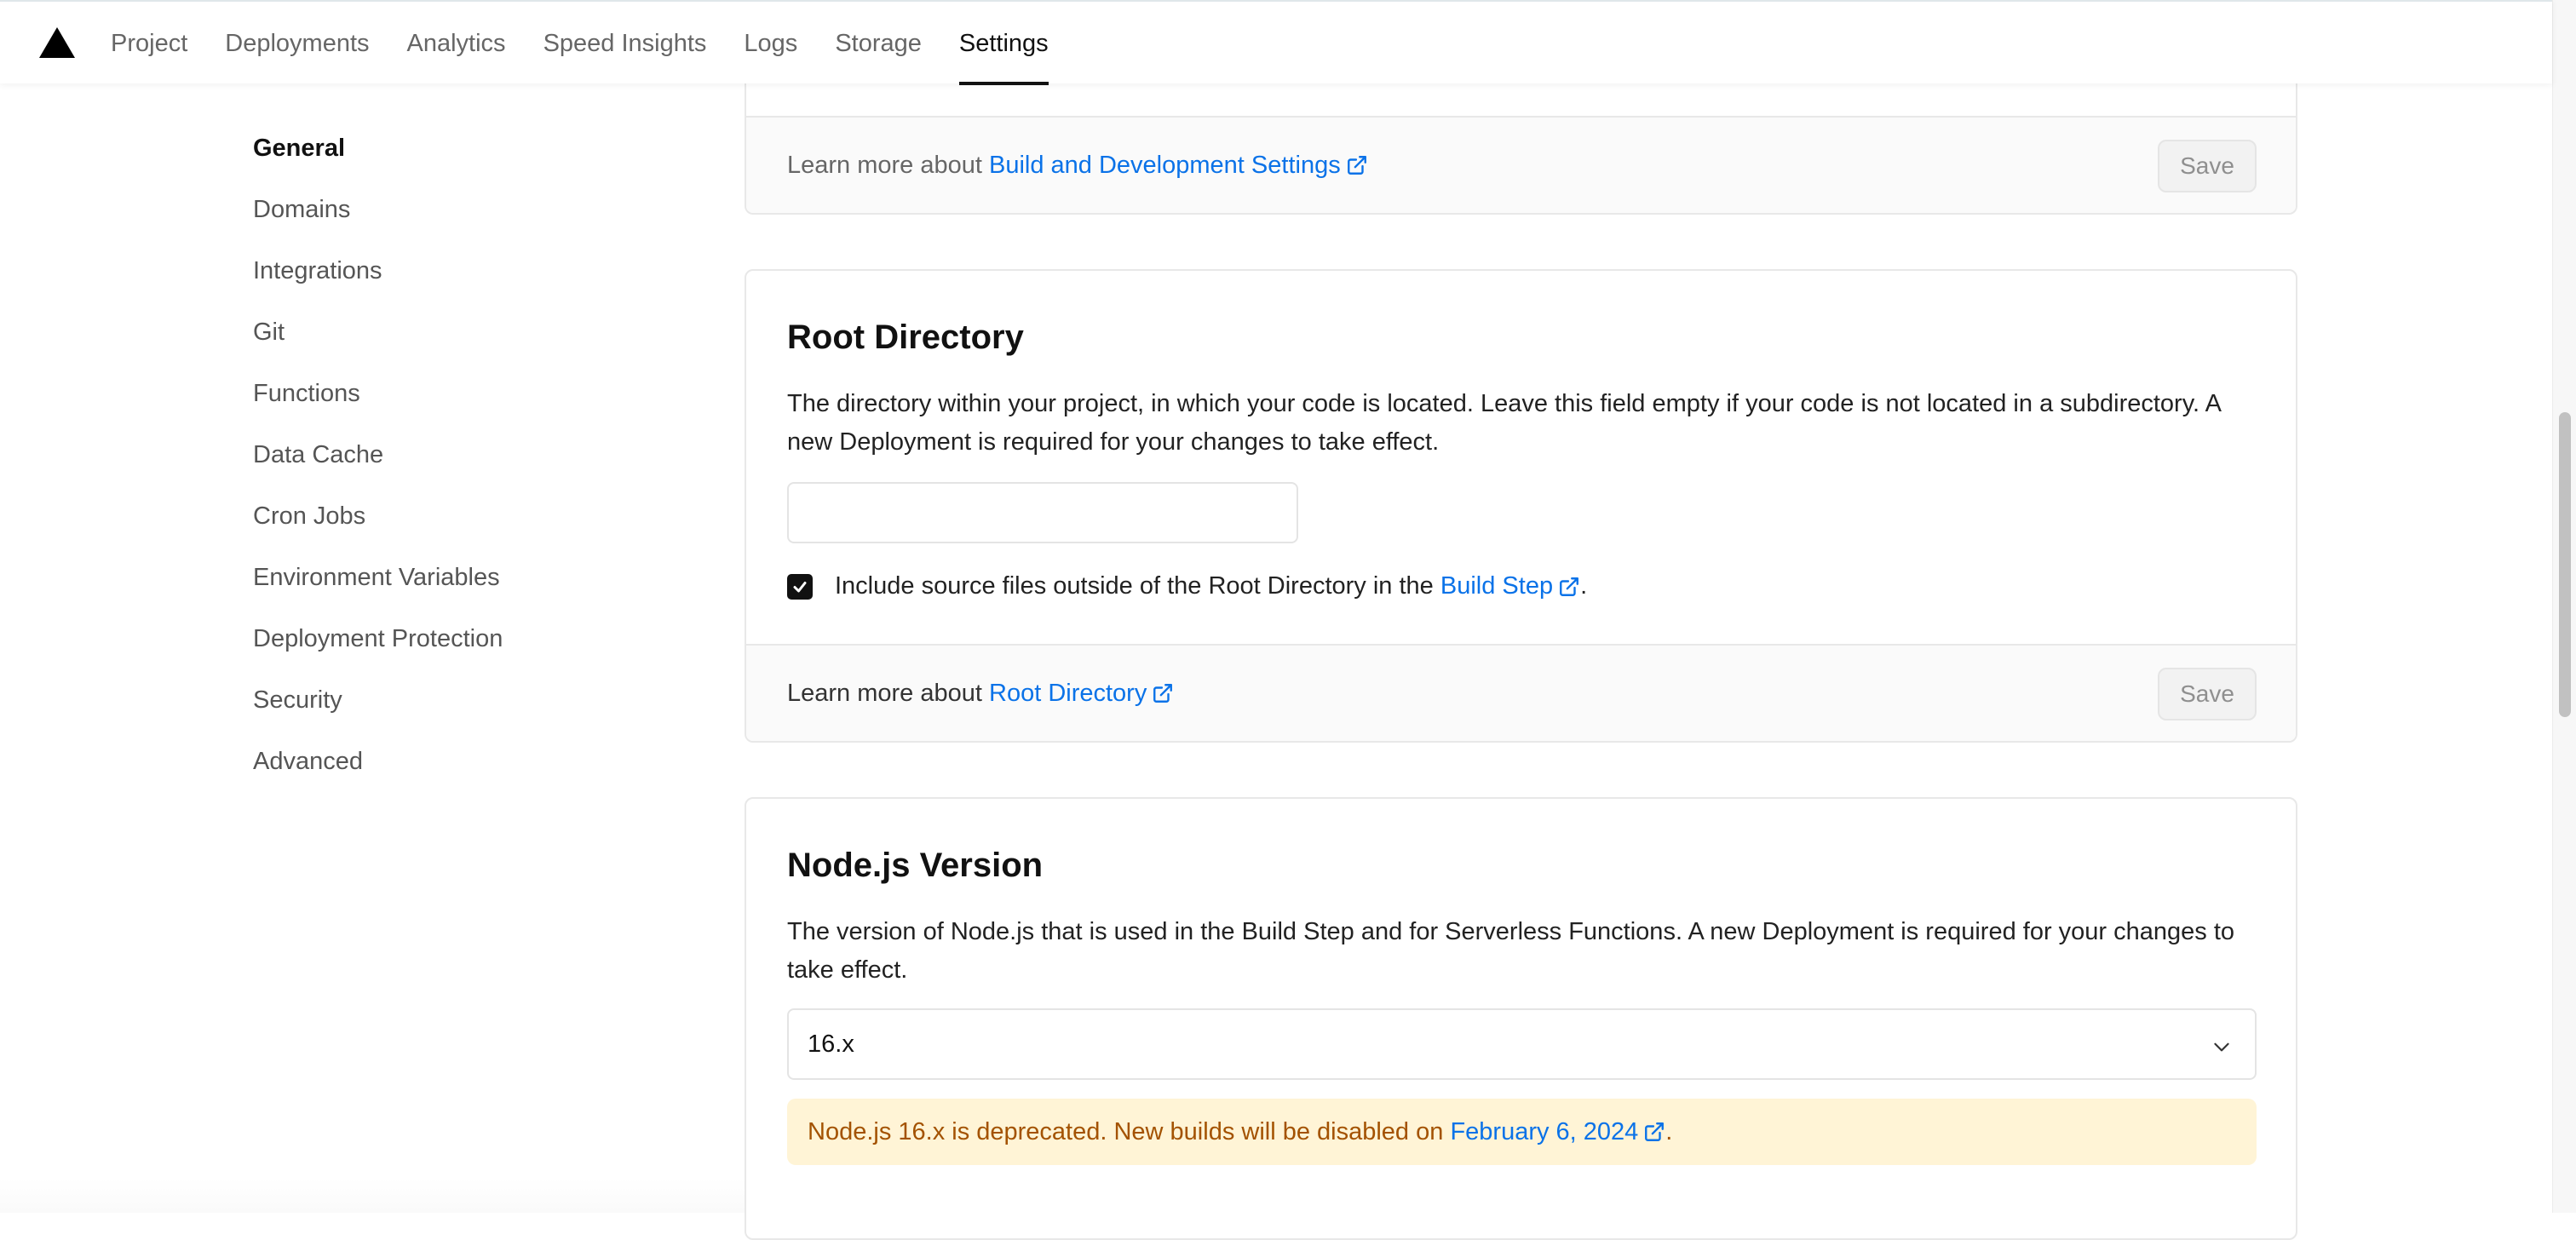  I want to click on root-directory-footer: Learn more about Root Directory Save, so click(1521, 692).